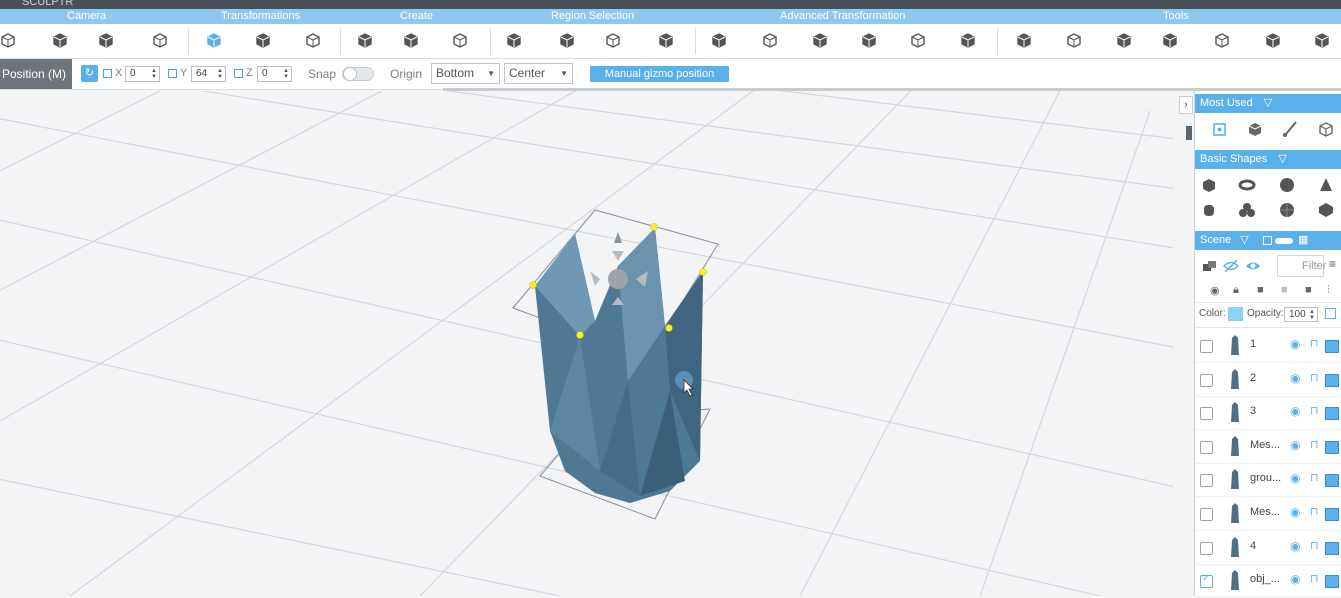 This screenshot has height=598, width=1341. I want to click on y-input: 64 ▲ ▼, so click(208, 74).